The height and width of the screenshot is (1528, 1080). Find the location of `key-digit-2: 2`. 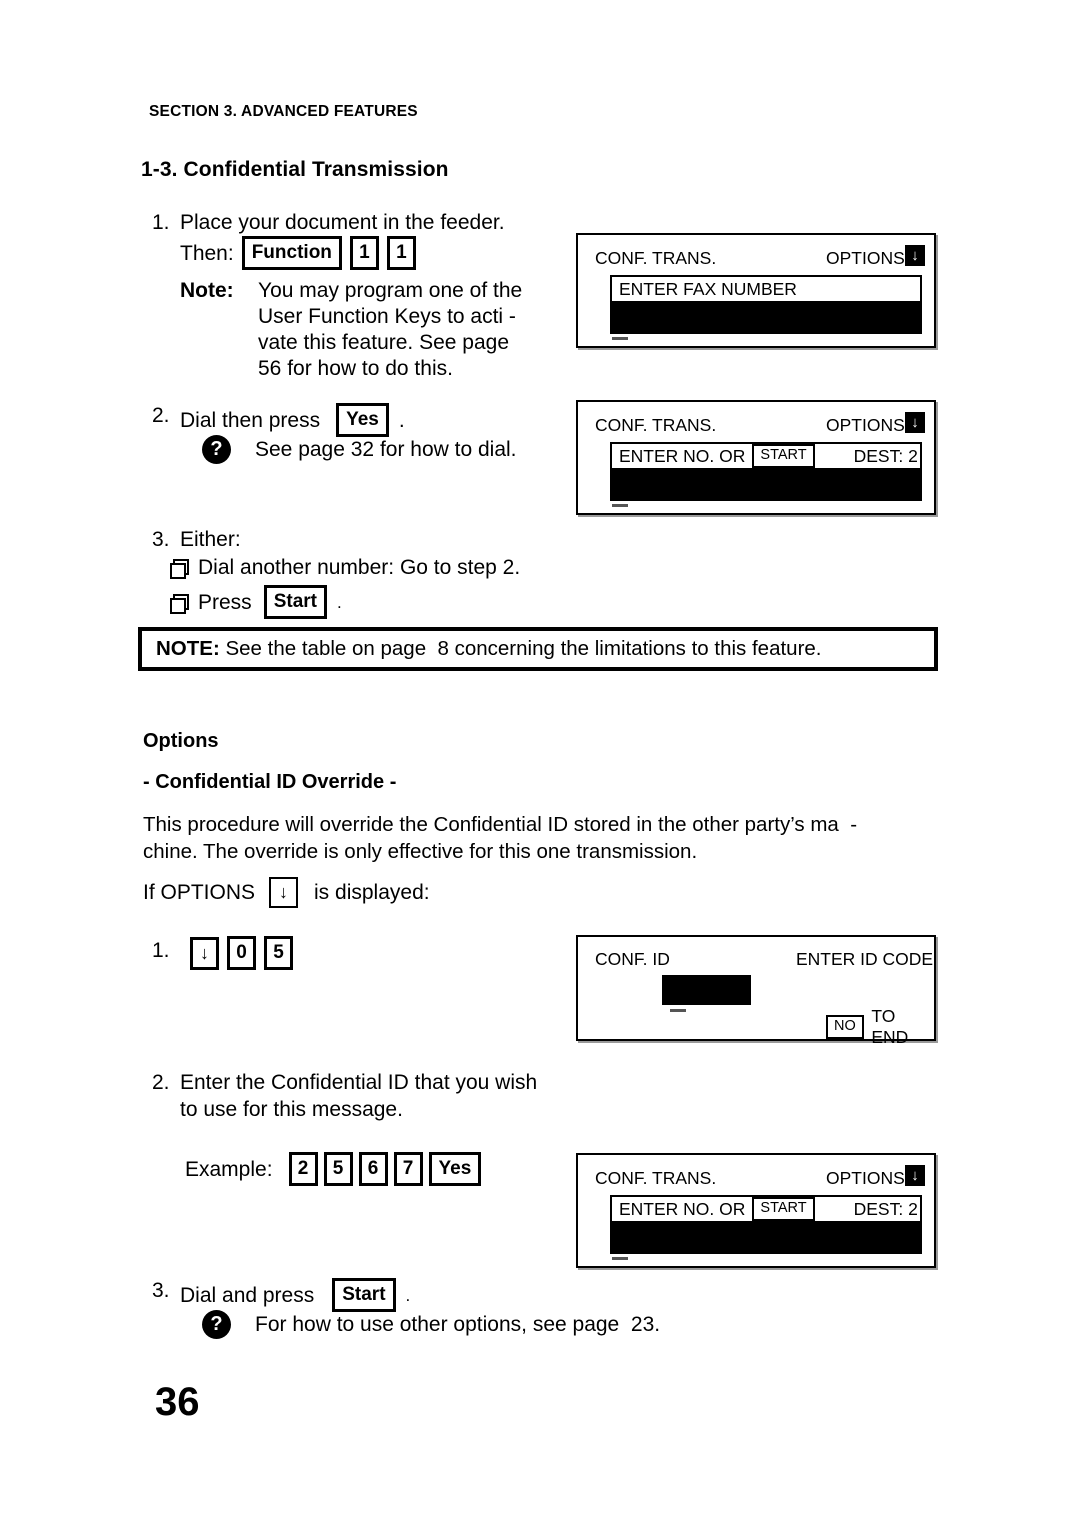

key-digit-2: 2 is located at coordinates (303, 1169).